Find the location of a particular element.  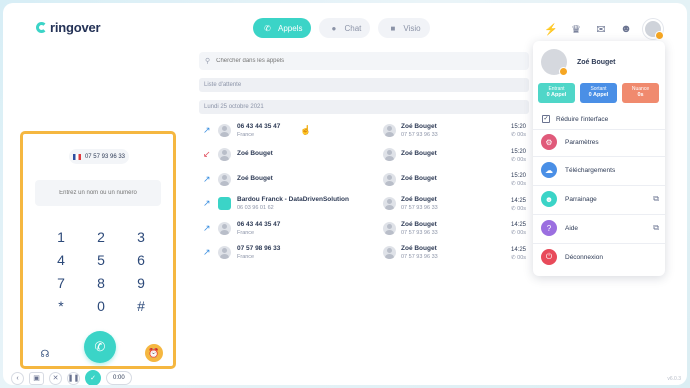

collapse-icon: ‹ is located at coordinates (17, 378).